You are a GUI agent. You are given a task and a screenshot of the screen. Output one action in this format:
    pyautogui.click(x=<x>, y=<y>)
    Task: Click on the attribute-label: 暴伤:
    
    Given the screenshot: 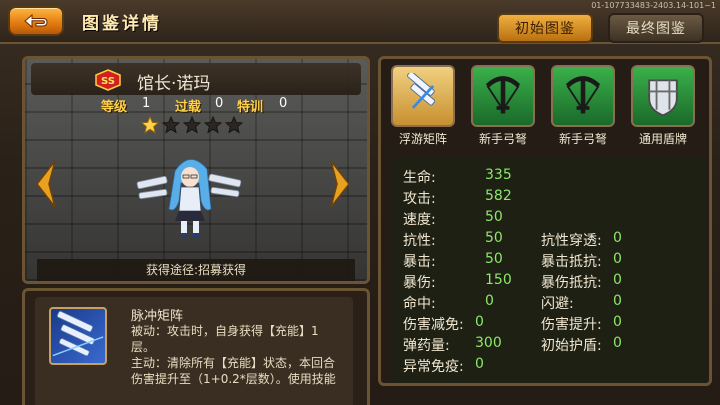 What is the action you would take?
    pyautogui.click(x=419, y=283)
    